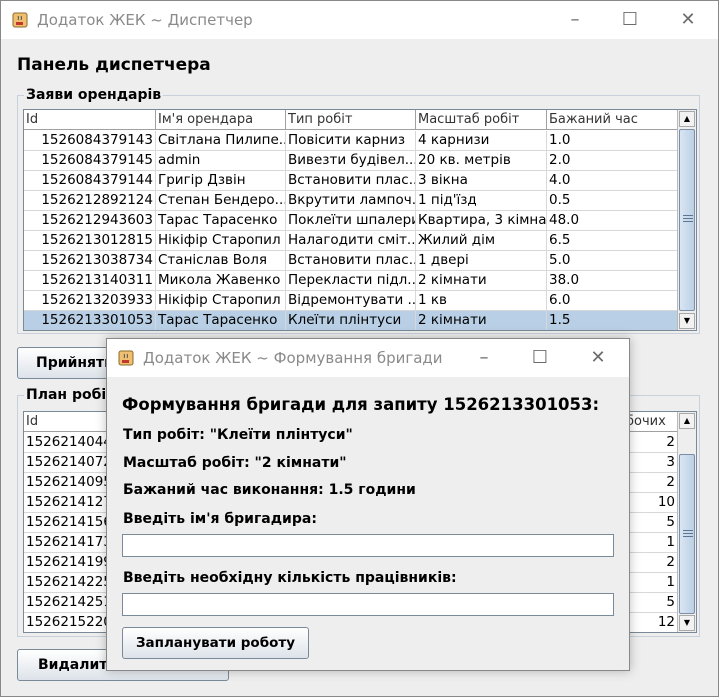 The image size is (719, 697). What do you see at coordinates (293, 358) in the screenshot?
I see `dialog-title: Додаток ЖЕК ~ Формування бригади` at bounding box center [293, 358].